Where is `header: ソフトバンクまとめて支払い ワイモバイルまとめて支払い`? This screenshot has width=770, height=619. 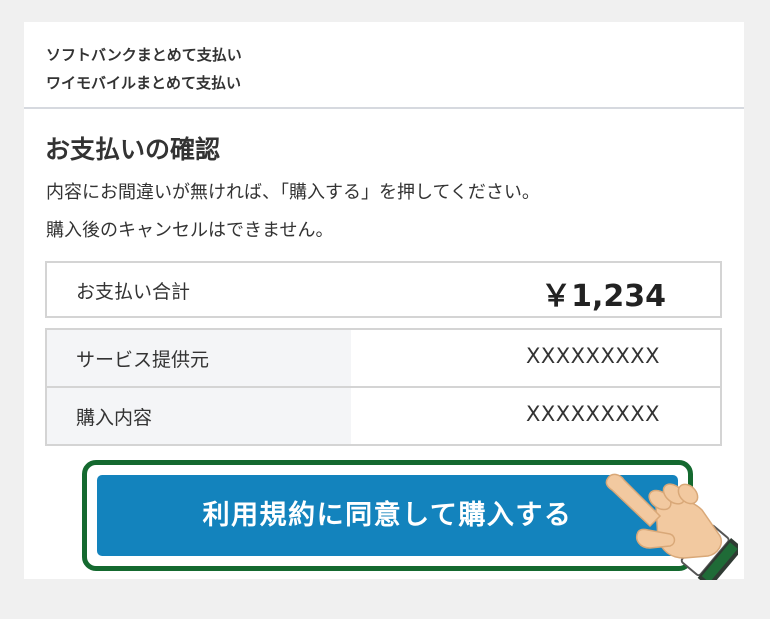 header: ソフトバンクまとめて支払い ワイモバイルまとめて支払い is located at coordinates (384, 65).